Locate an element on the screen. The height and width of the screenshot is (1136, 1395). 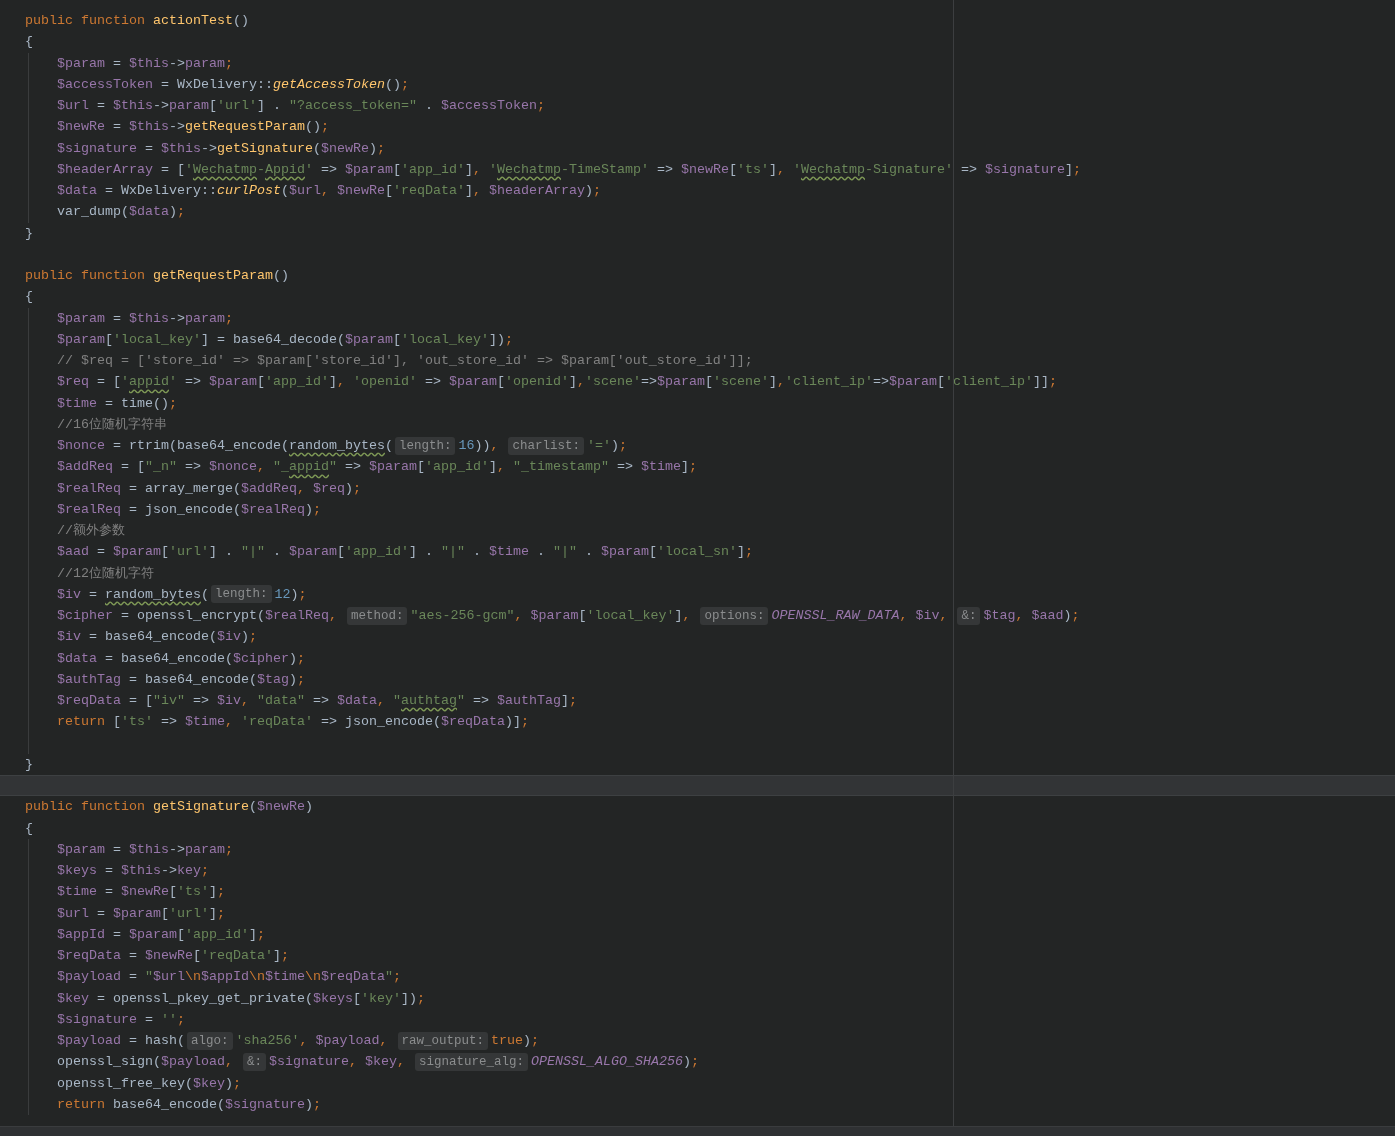
code-text: $appId = $param['app_id']; is located at coordinates (161, 934).